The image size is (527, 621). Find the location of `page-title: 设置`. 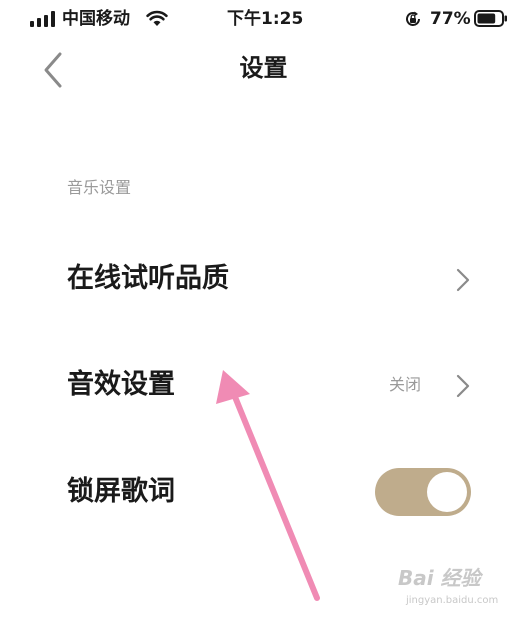

page-title: 设置 is located at coordinates (263, 68).